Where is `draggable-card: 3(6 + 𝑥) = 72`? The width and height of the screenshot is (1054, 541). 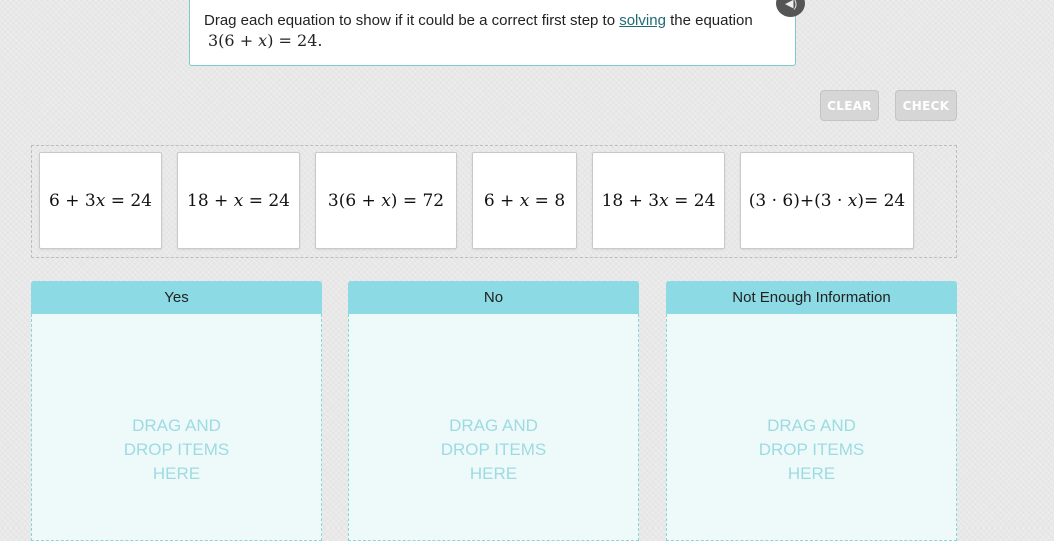
draggable-card: 3(6 + 𝑥) = 72 is located at coordinates (386, 200).